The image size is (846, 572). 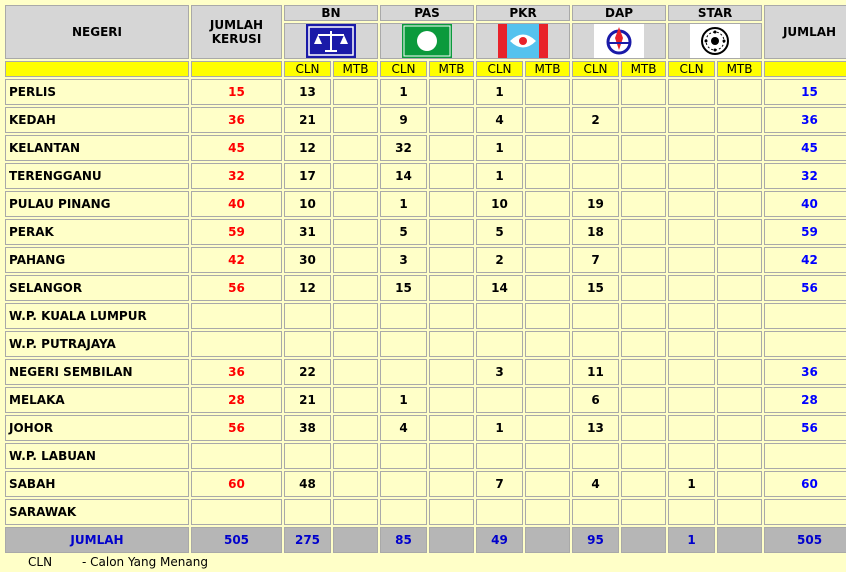 I want to click on table-row: PERAK 59 31 5 5 18 59, so click(x=425, y=232).